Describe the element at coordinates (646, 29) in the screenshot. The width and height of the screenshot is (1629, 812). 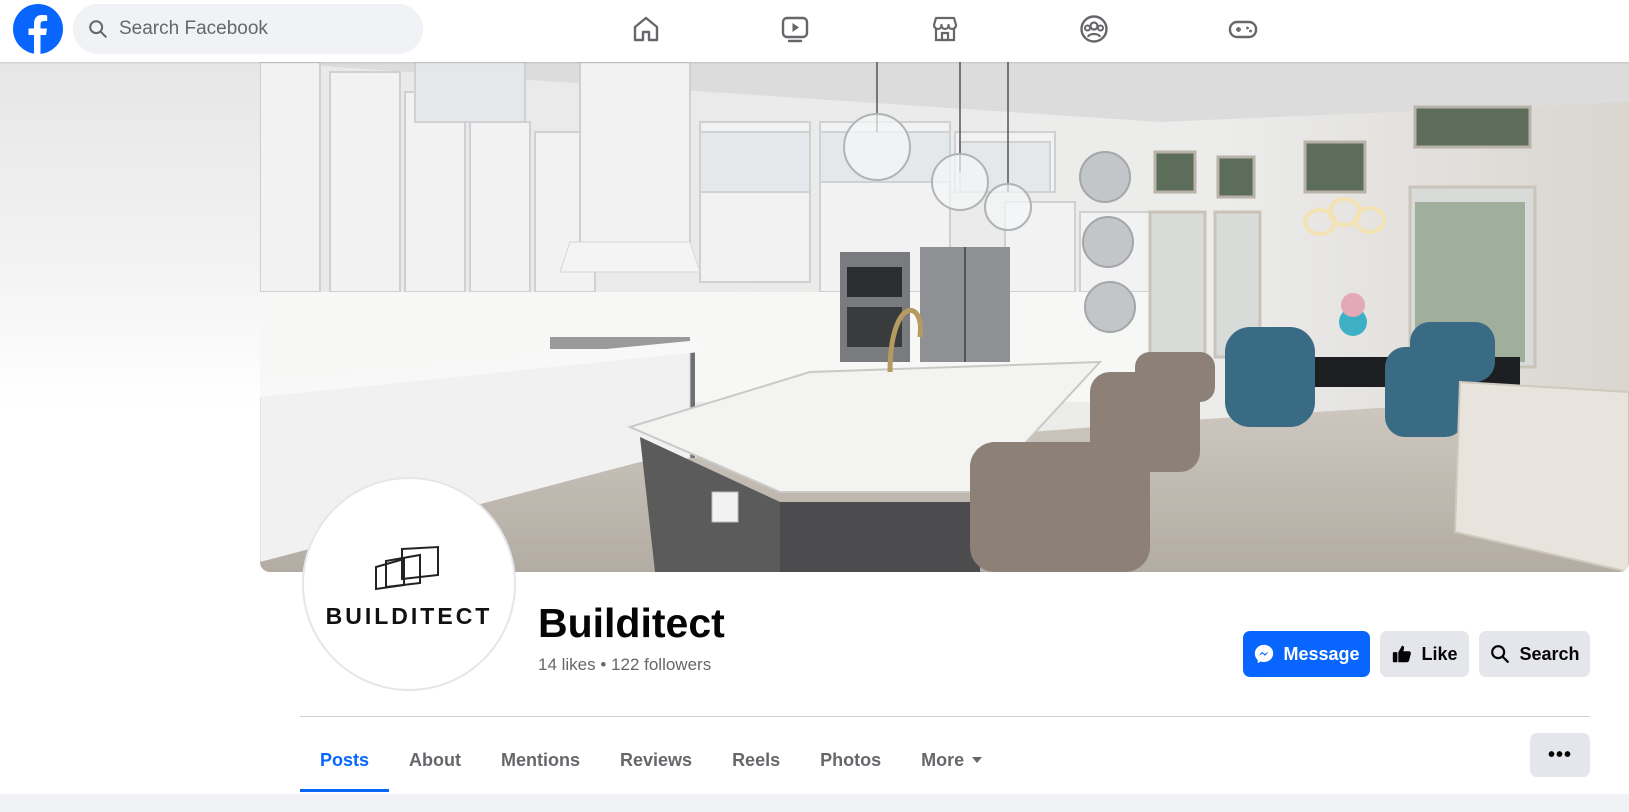
I see `home-icon` at that location.